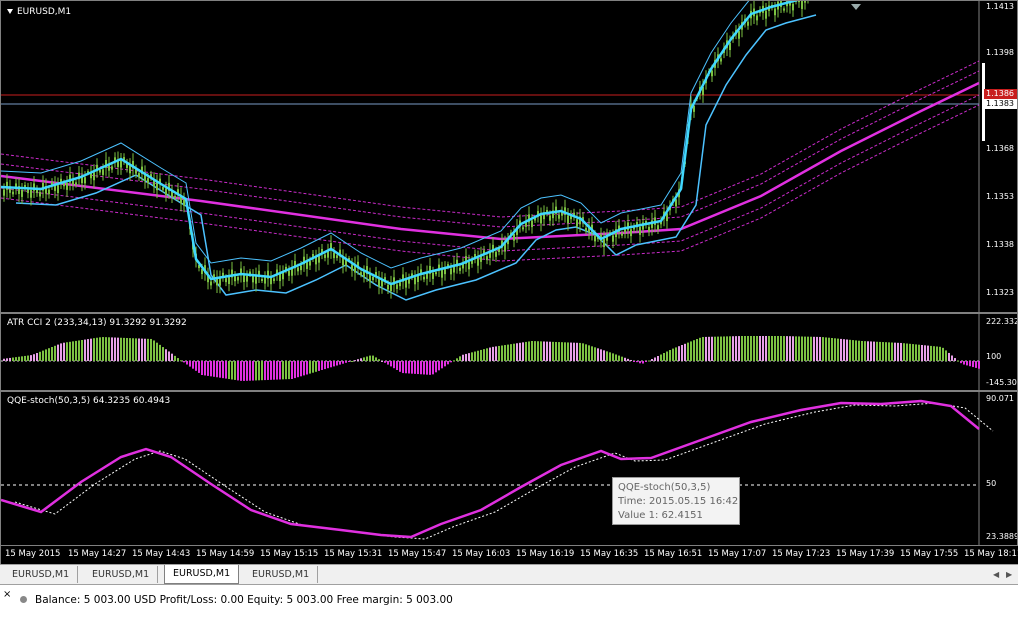 The height and width of the screenshot is (621, 1018). What do you see at coordinates (678, 501) in the screenshot?
I see `tooltip-time: Time: 2015.05.15 16:42` at bounding box center [678, 501].